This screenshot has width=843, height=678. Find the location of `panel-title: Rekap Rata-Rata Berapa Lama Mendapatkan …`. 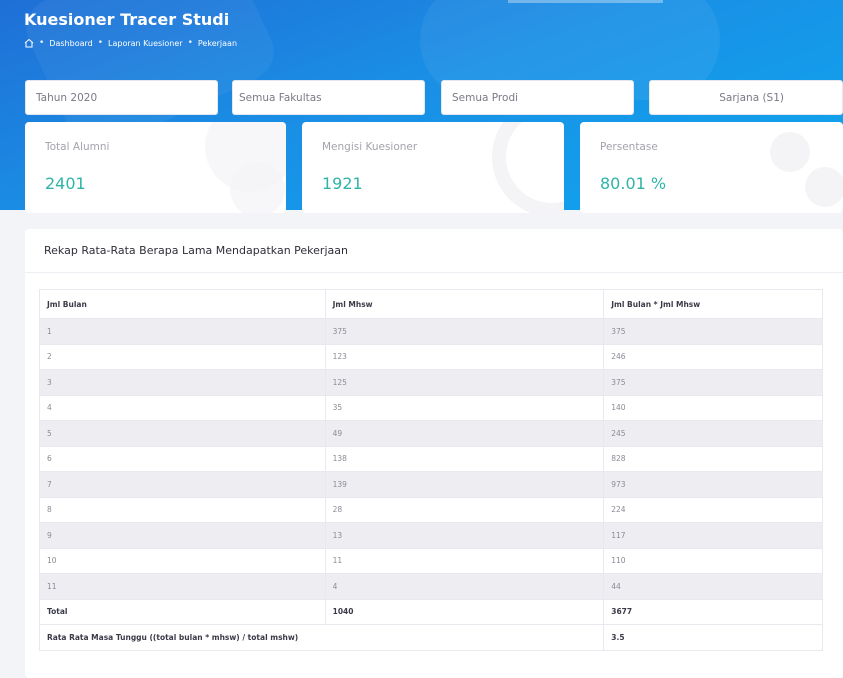

panel-title: Rekap Rata-Rata Berapa Lama Mendapatkan … is located at coordinates (196, 250).